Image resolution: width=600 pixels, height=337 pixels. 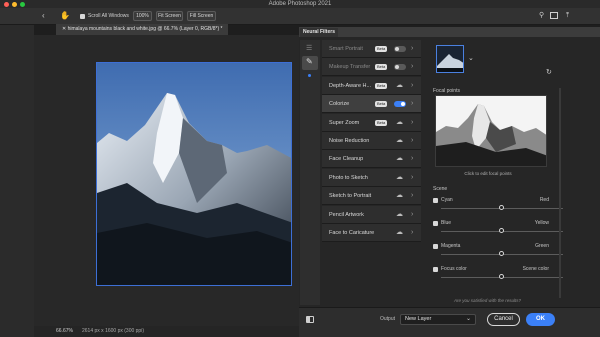 I want to click on filter-row: Smart Portrait Beta ›, so click(x=371, y=49).